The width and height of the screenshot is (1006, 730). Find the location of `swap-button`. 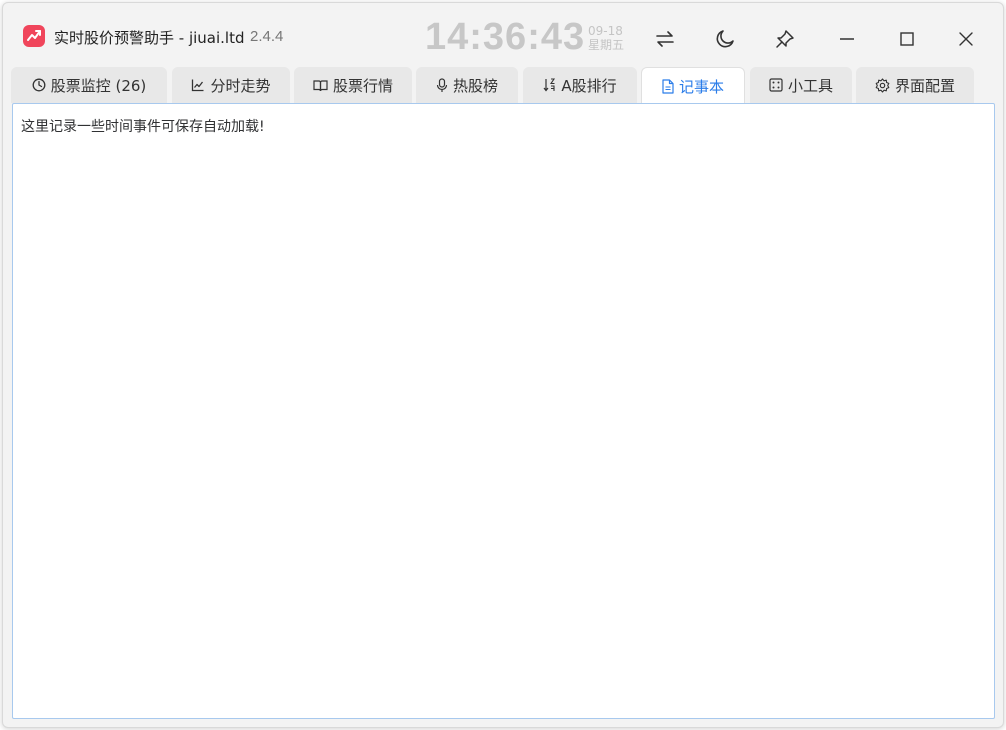

swap-button is located at coordinates (665, 39).